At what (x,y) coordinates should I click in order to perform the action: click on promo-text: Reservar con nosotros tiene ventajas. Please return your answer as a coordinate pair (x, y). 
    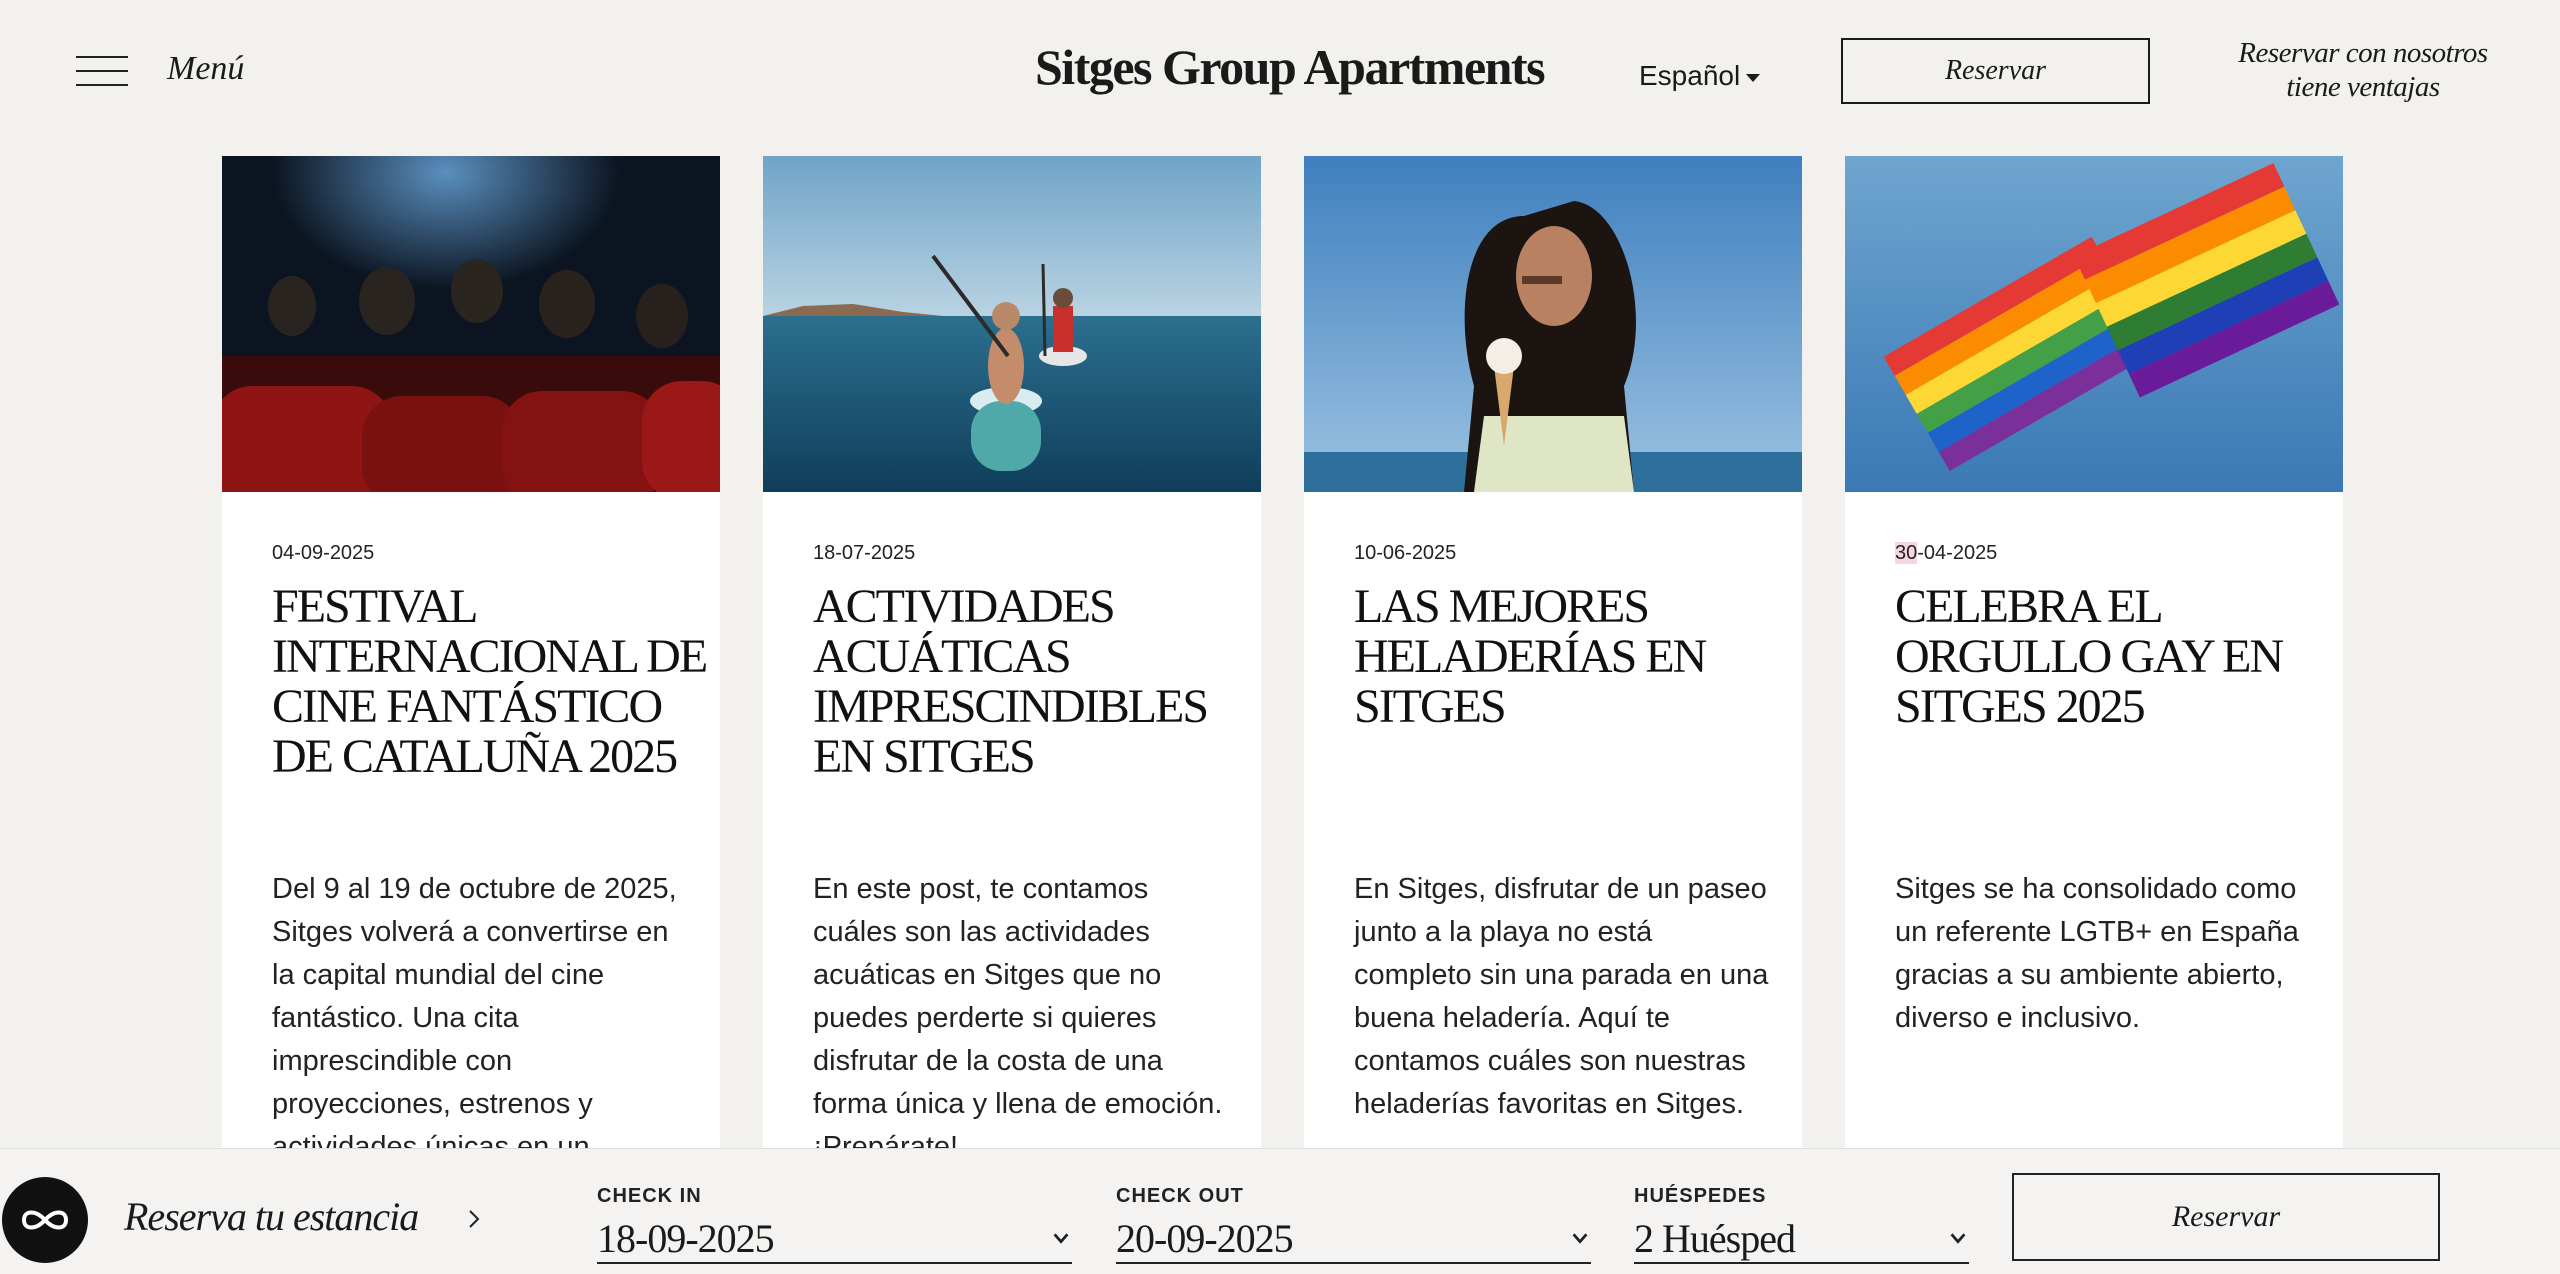
    Looking at the image, I should click on (2363, 70).